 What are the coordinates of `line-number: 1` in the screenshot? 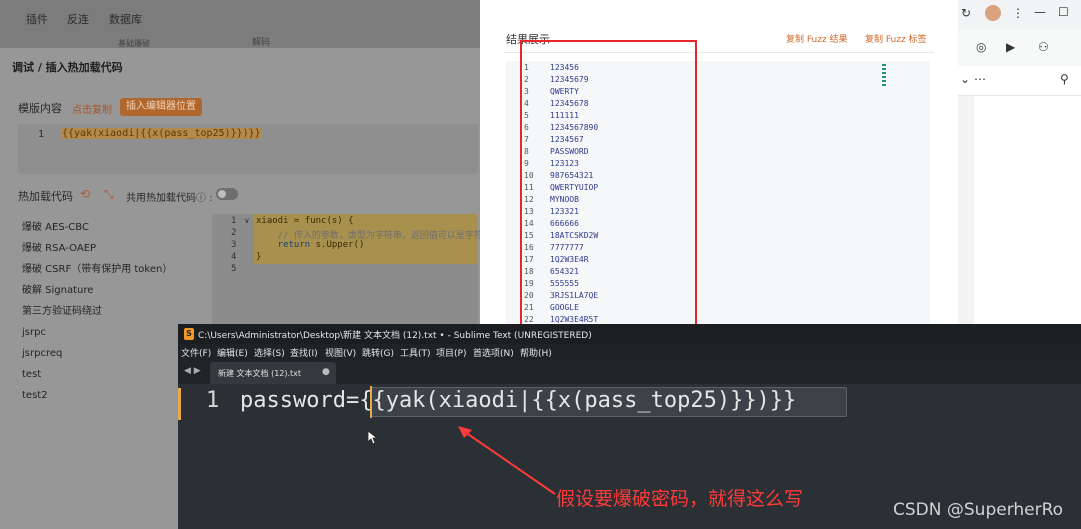 It's located at (213, 400).